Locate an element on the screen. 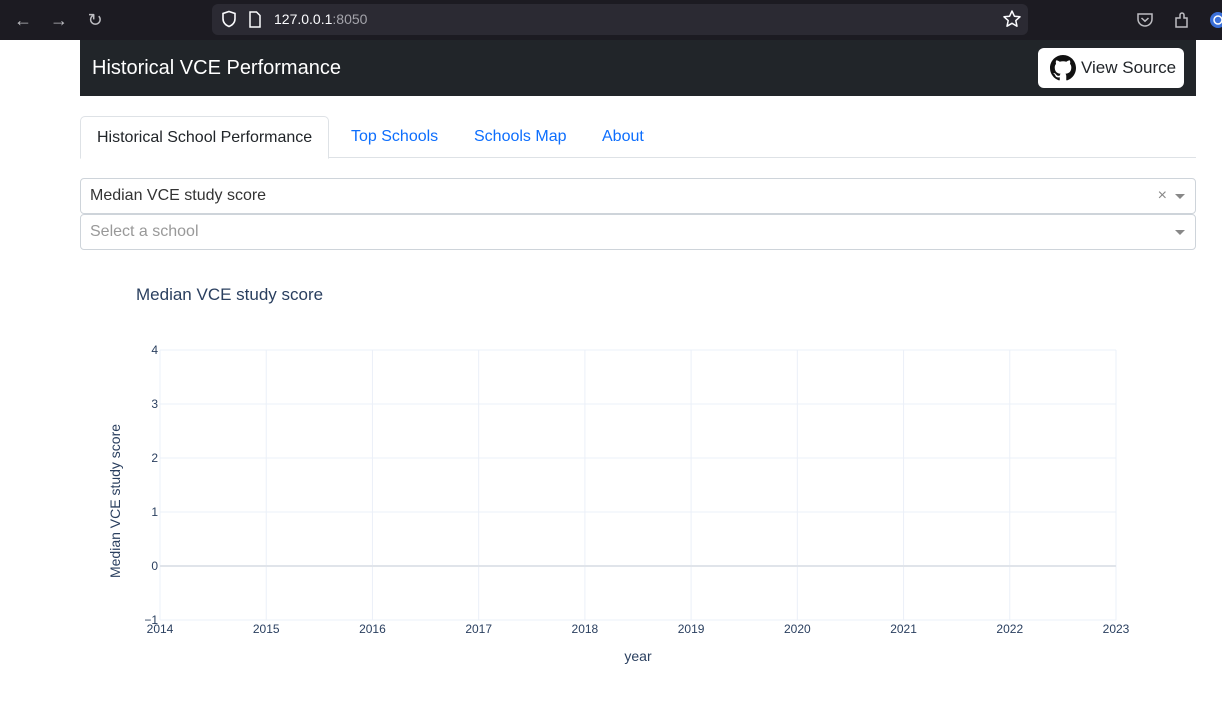 The image size is (1222, 704). metric-dropdown: Median VCE study score × is located at coordinates (638, 196).